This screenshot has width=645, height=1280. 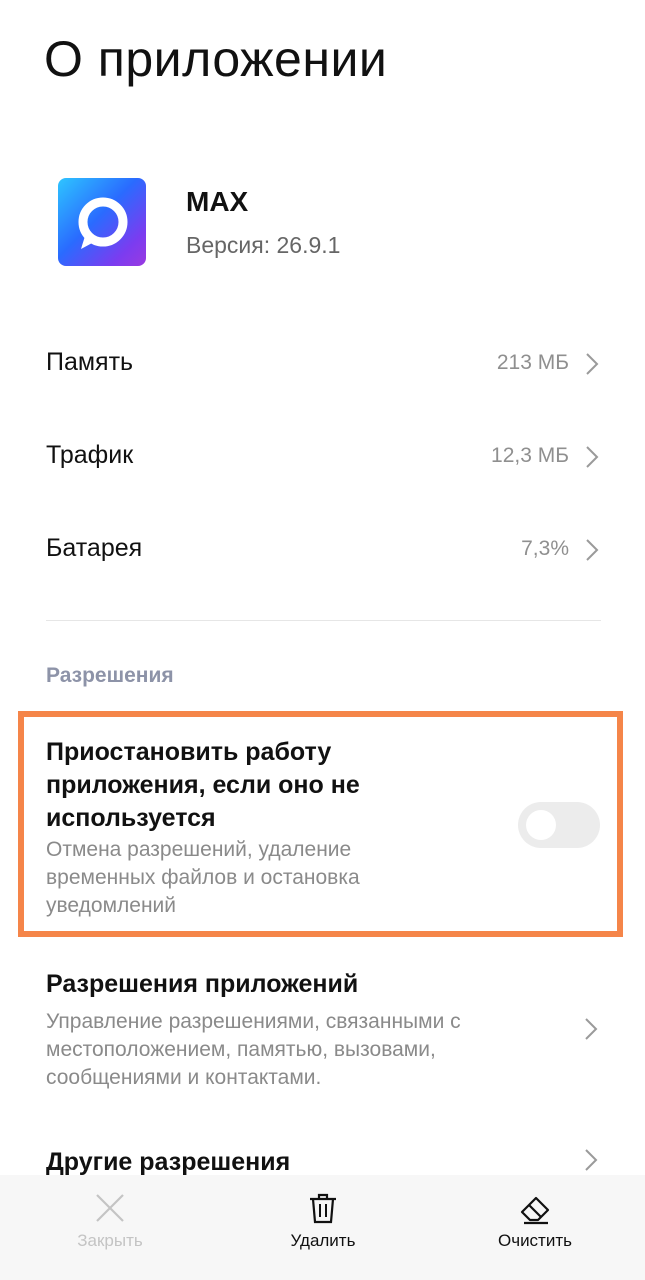 I want to click on battery-label: Батарея, so click(x=94, y=548).